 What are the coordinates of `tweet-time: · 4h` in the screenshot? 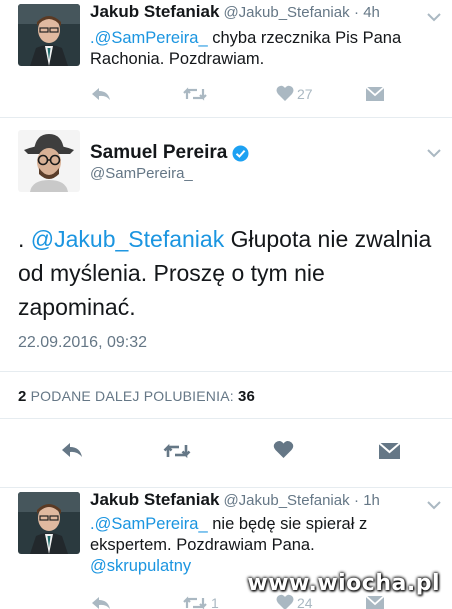 It's located at (367, 12).